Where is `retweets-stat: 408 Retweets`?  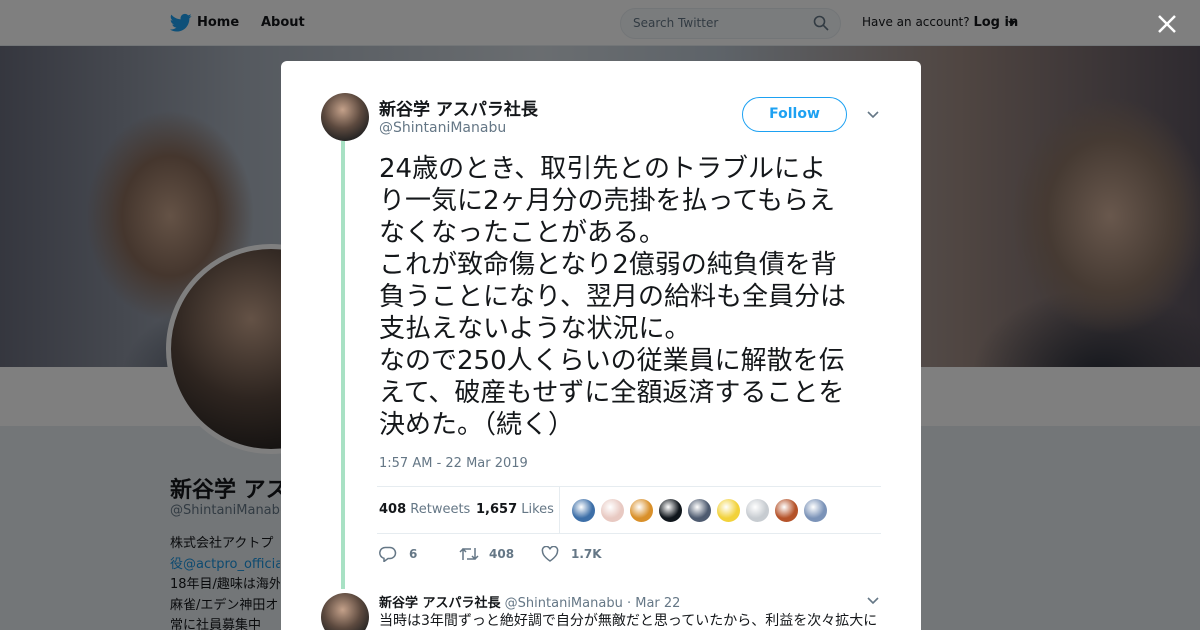 retweets-stat: 408 Retweets is located at coordinates (424, 509).